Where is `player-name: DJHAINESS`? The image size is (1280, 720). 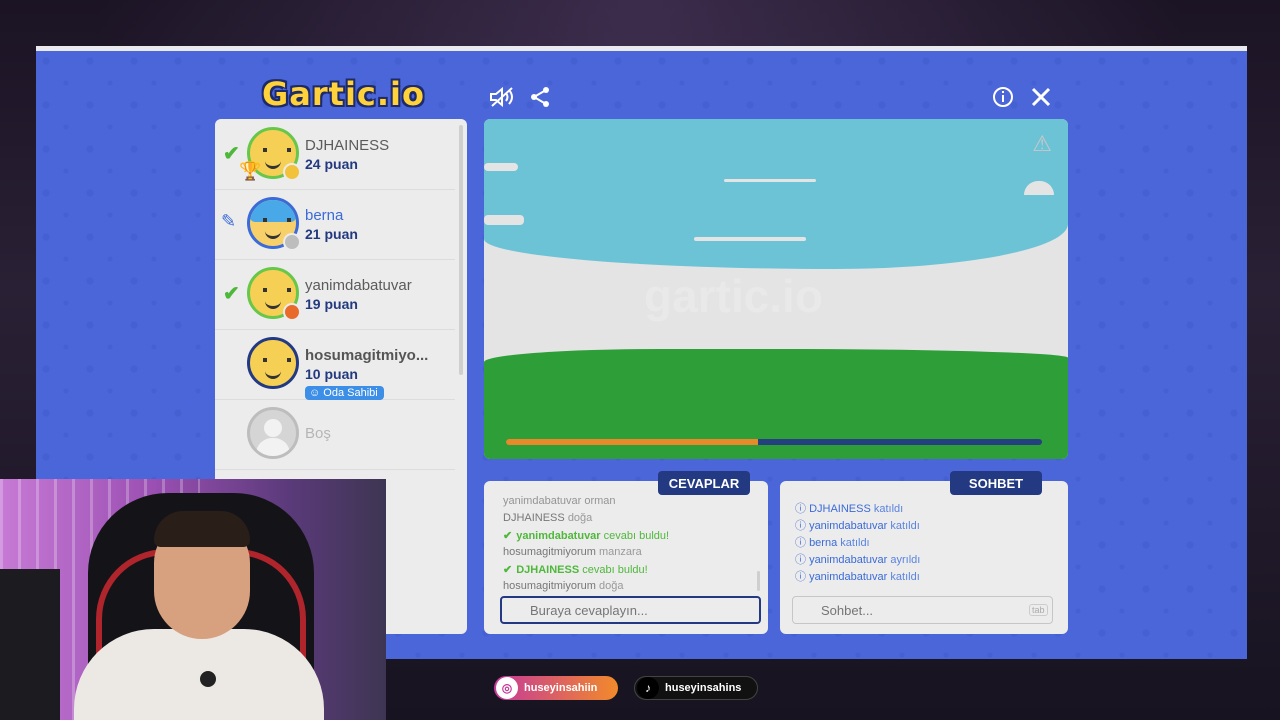
player-name: DJHAINESS is located at coordinates (347, 145).